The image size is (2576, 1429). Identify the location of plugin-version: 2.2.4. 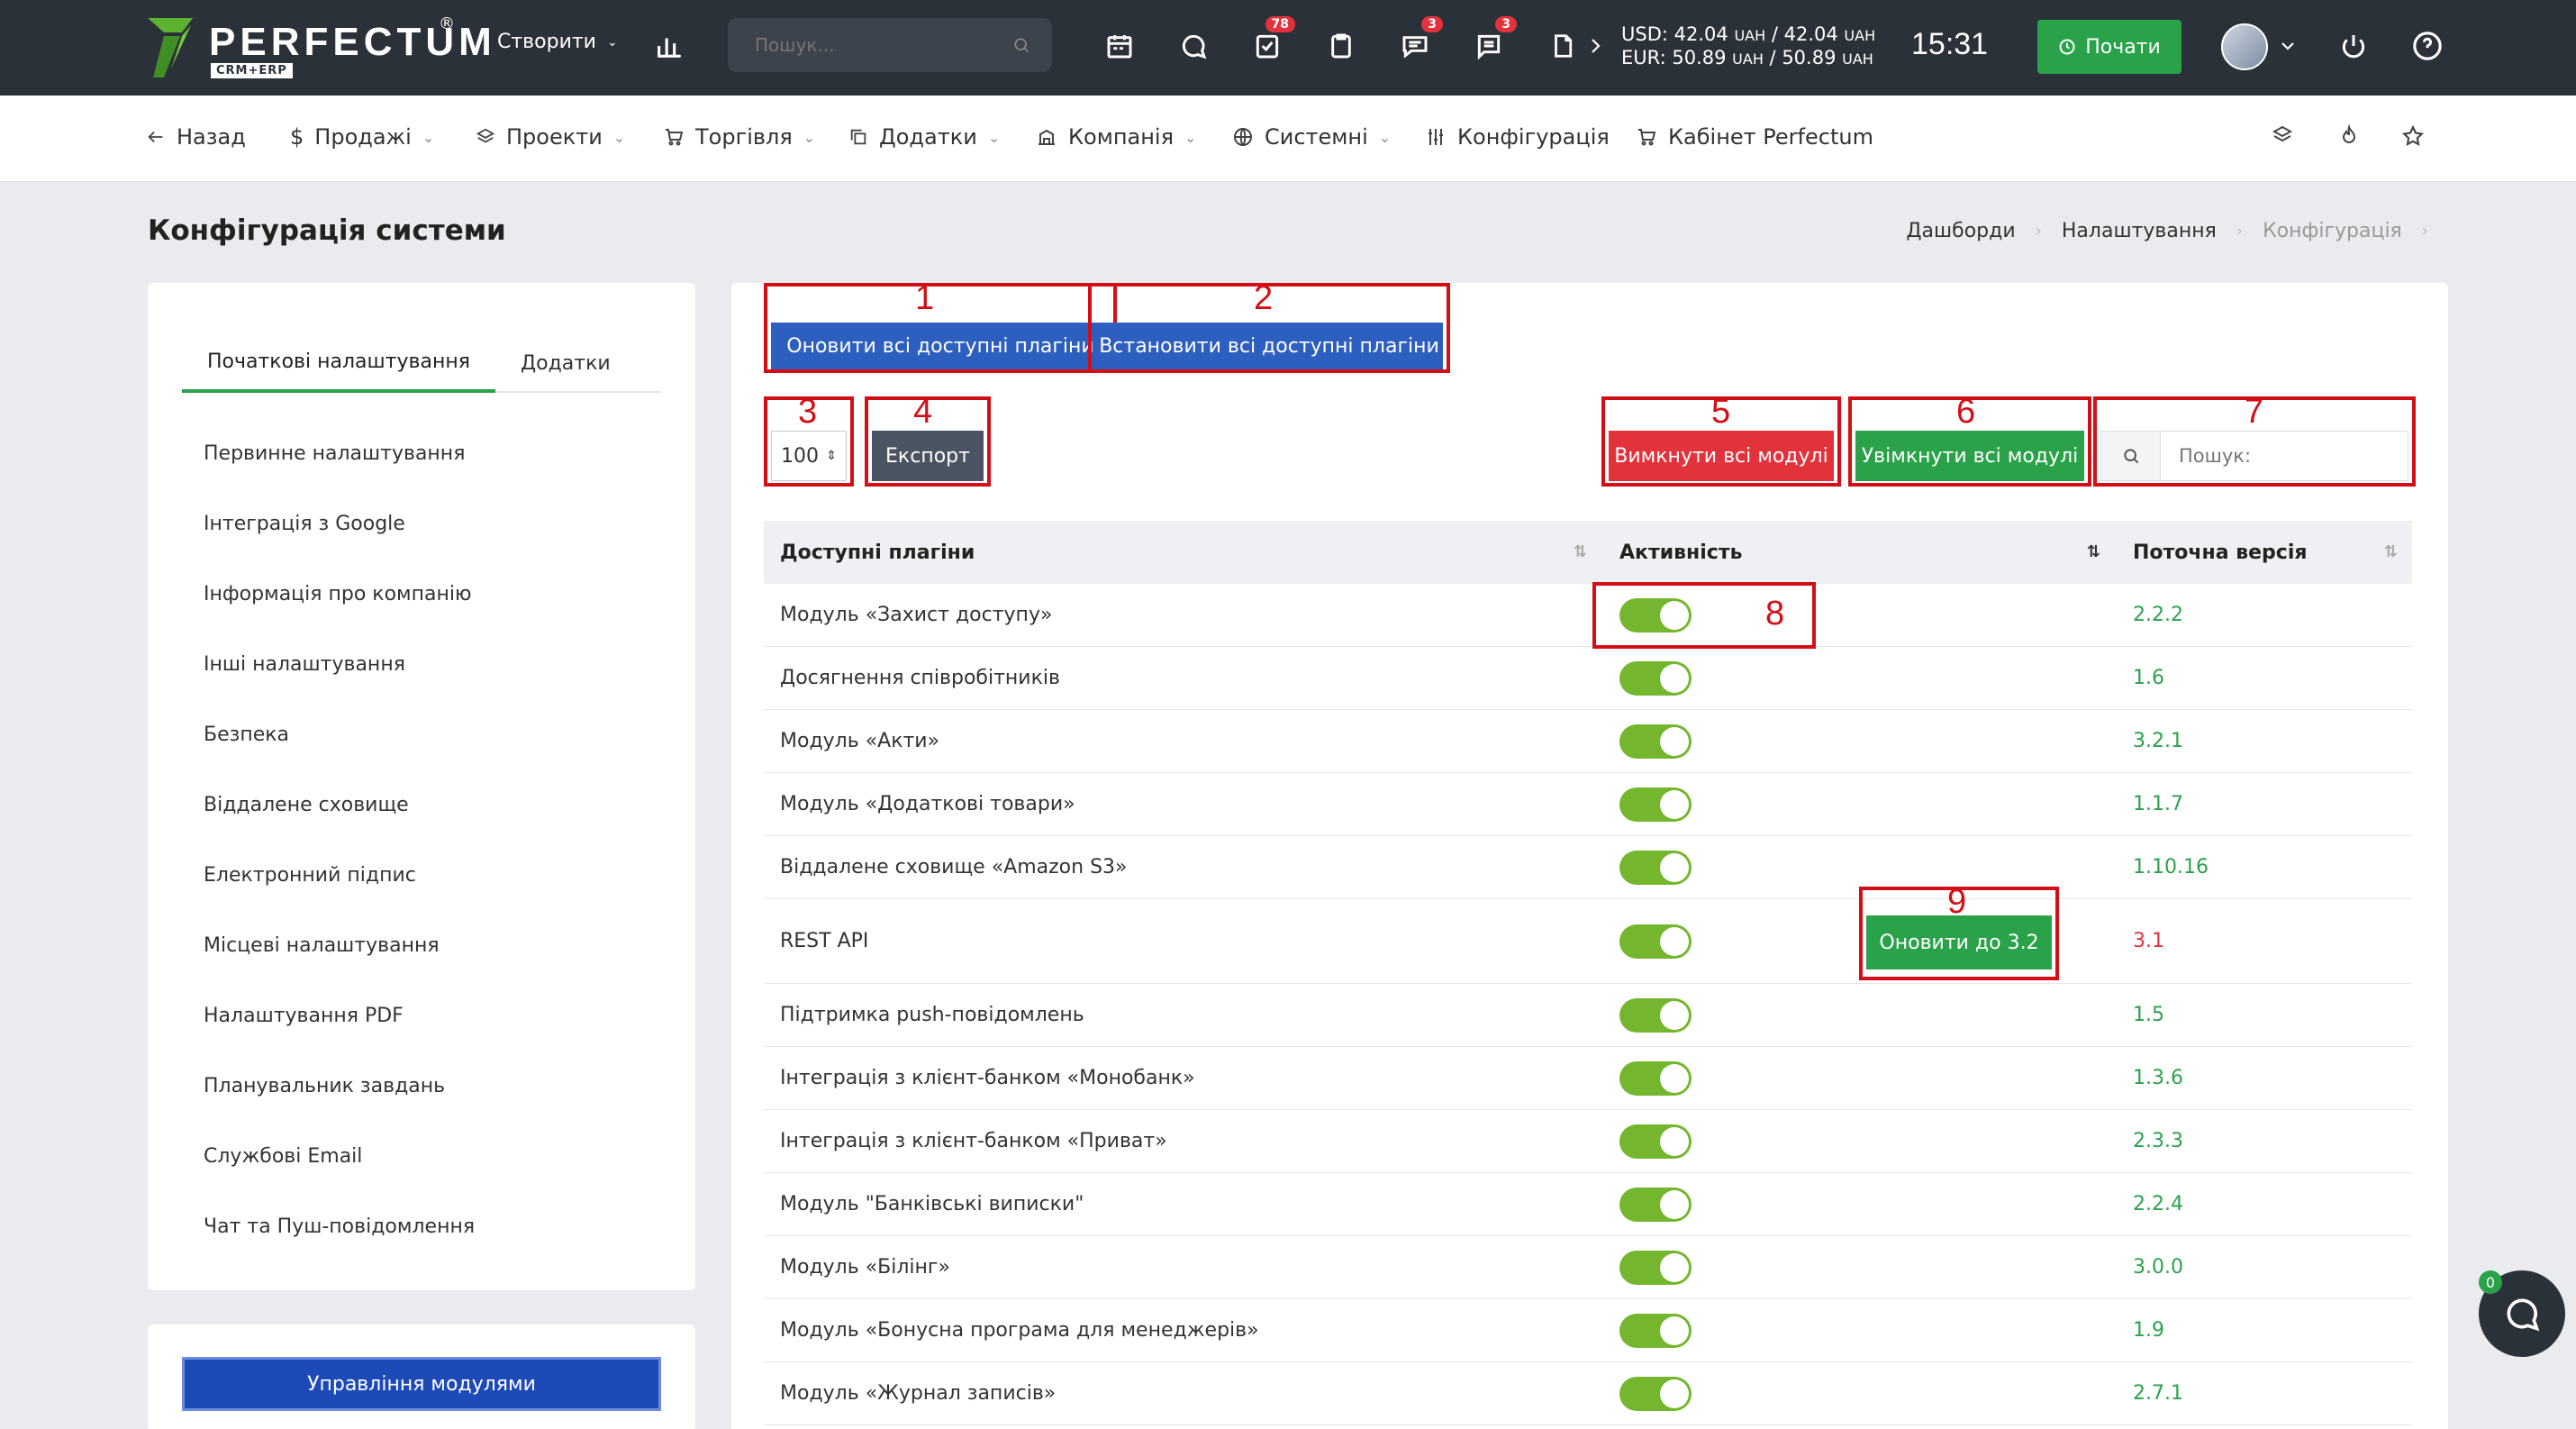
(2158, 1204).